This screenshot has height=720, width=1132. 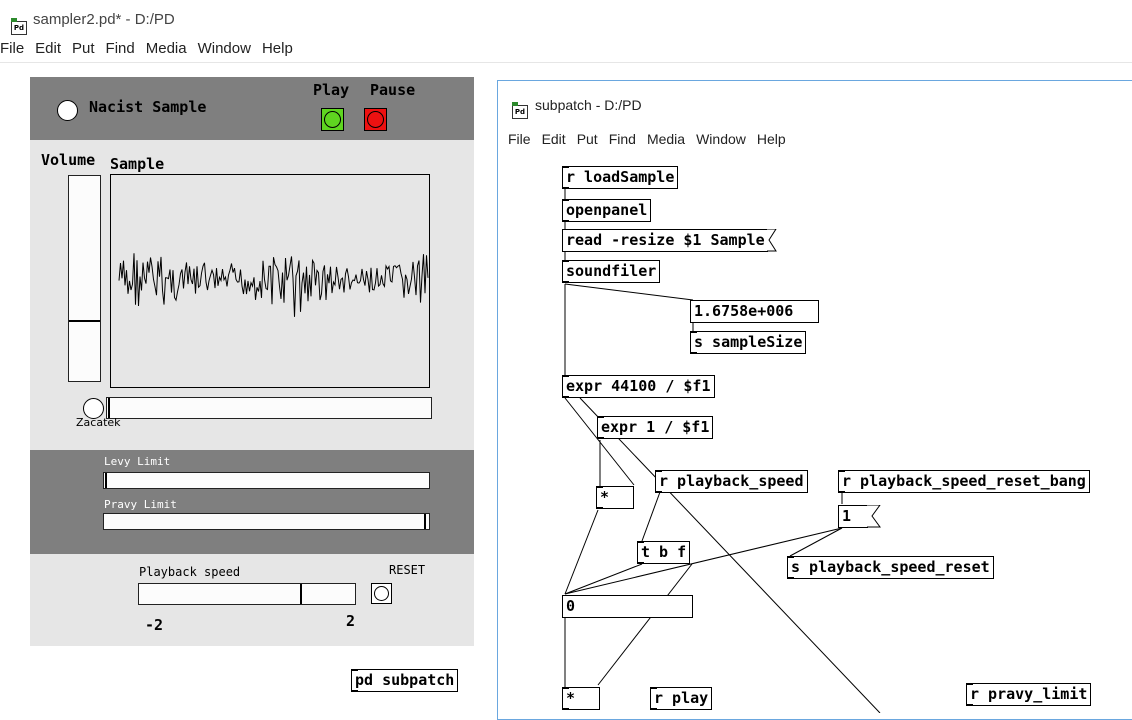 I want to click on obj-openpanel: openpanel, so click(x=607, y=210).